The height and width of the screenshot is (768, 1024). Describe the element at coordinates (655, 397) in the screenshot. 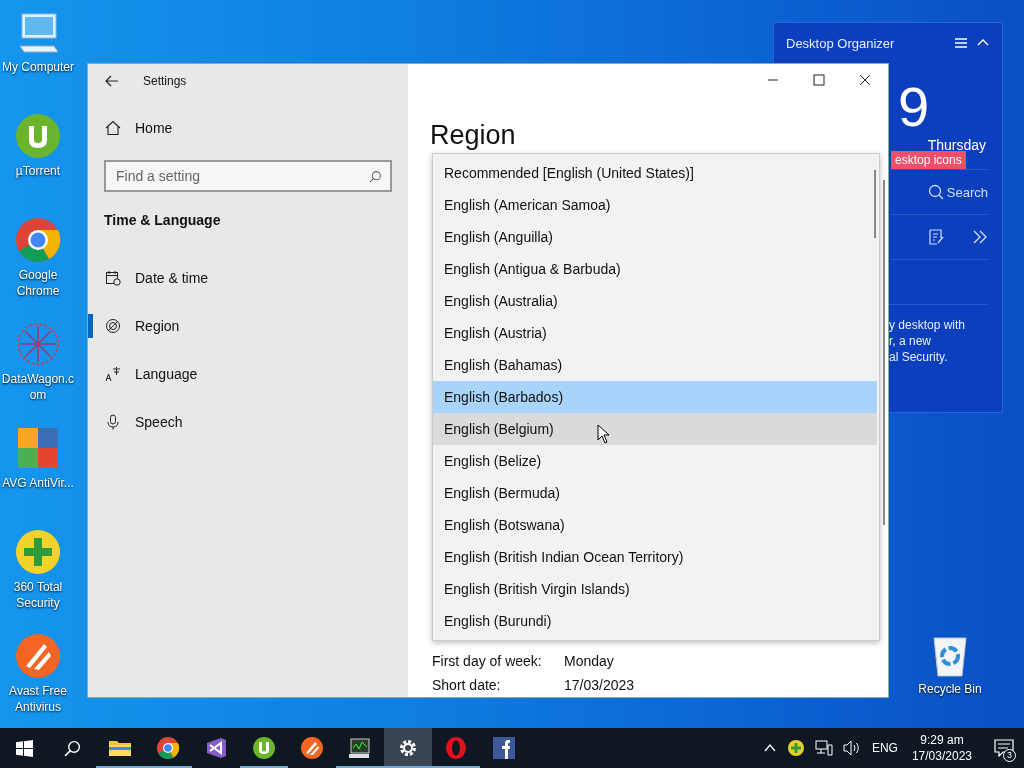

I see `dropdown-option: English (Barbados)` at that location.